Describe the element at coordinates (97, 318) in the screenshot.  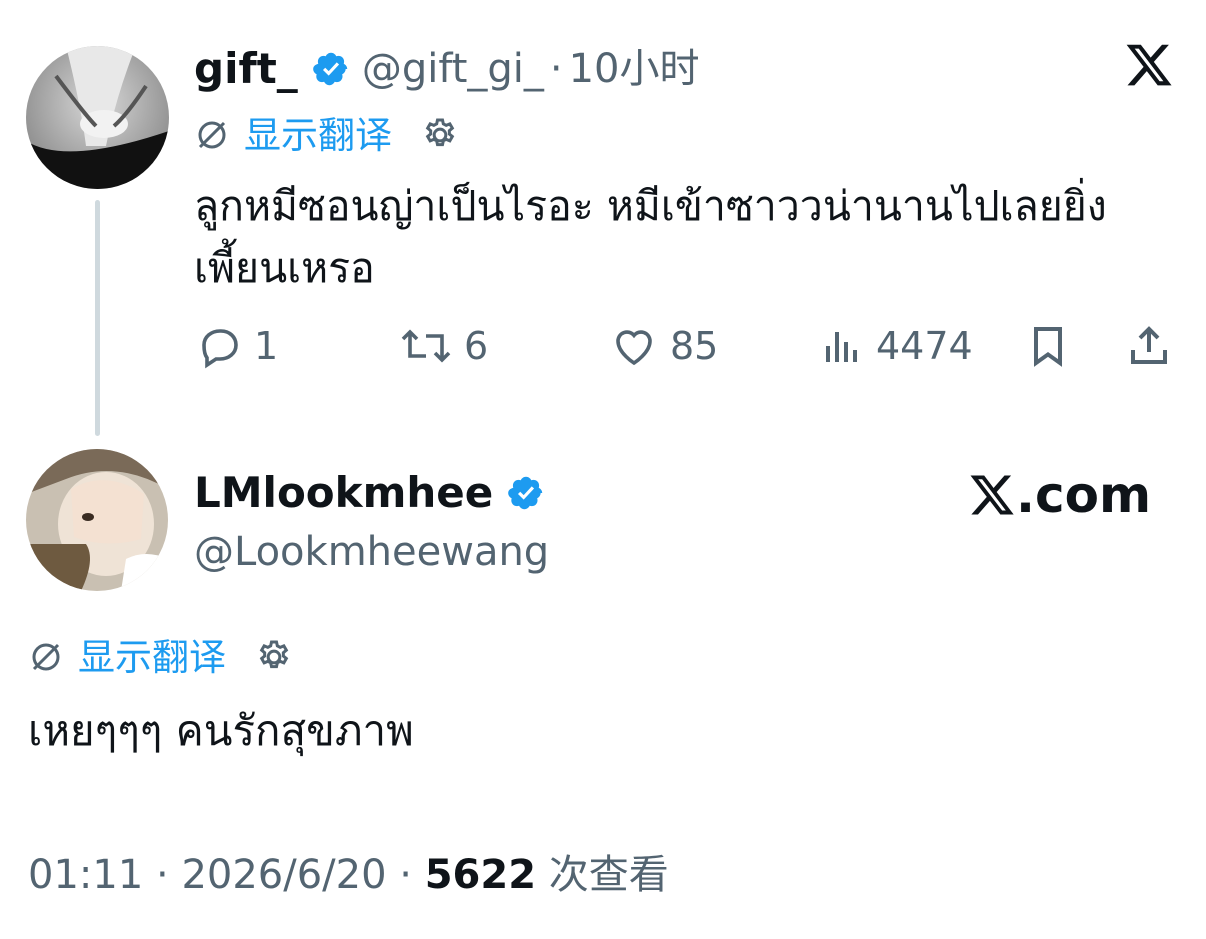
I see `thread-connector` at that location.